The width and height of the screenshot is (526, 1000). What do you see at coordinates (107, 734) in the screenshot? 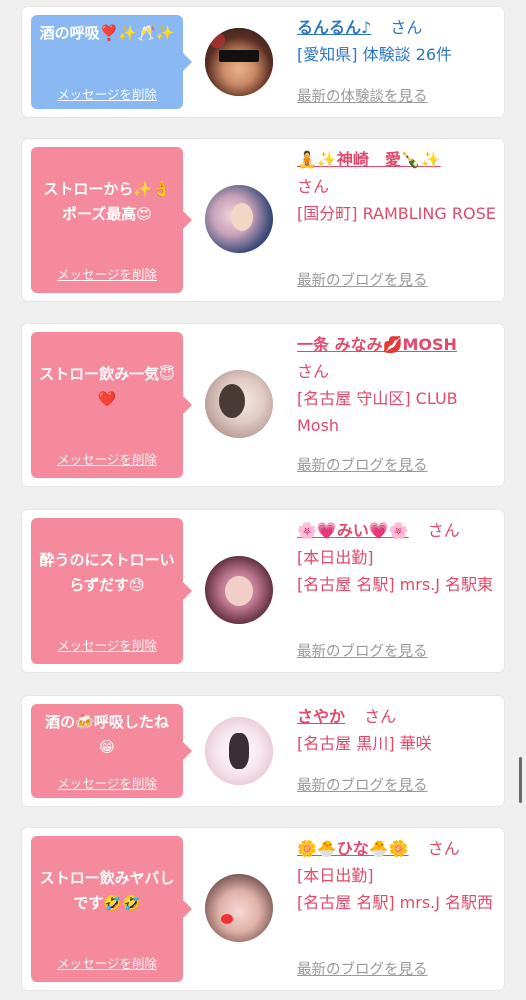
I see `message-text: 酒の🍻呼吸したね😁` at bounding box center [107, 734].